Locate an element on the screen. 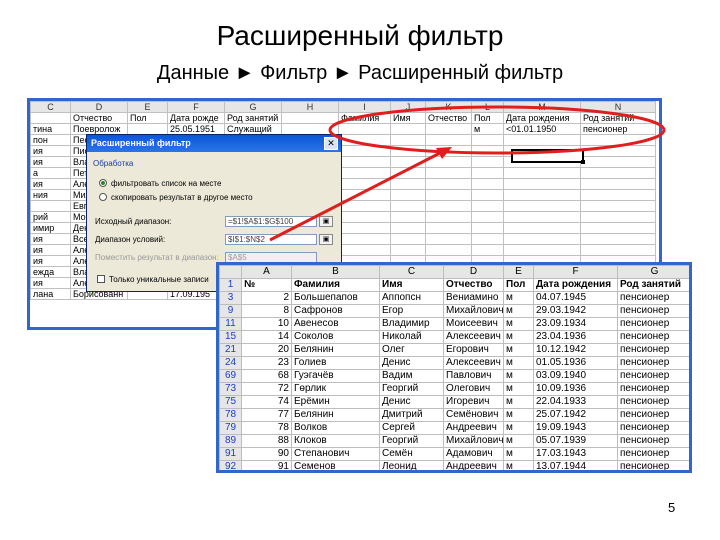 The width and height of the screenshot is (720, 540). cell: Служащий is located at coordinates (253, 129).